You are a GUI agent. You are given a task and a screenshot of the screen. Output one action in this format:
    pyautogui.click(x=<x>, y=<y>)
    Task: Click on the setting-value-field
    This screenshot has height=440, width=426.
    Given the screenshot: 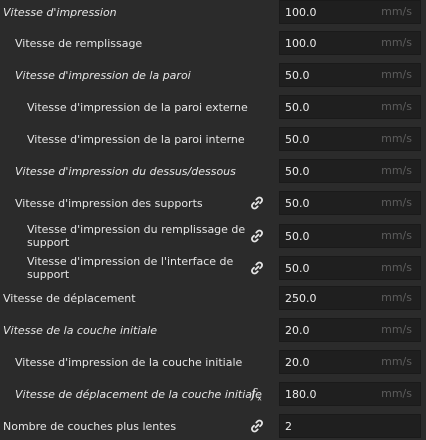 What is the action you would take?
    pyautogui.click(x=350, y=426)
    